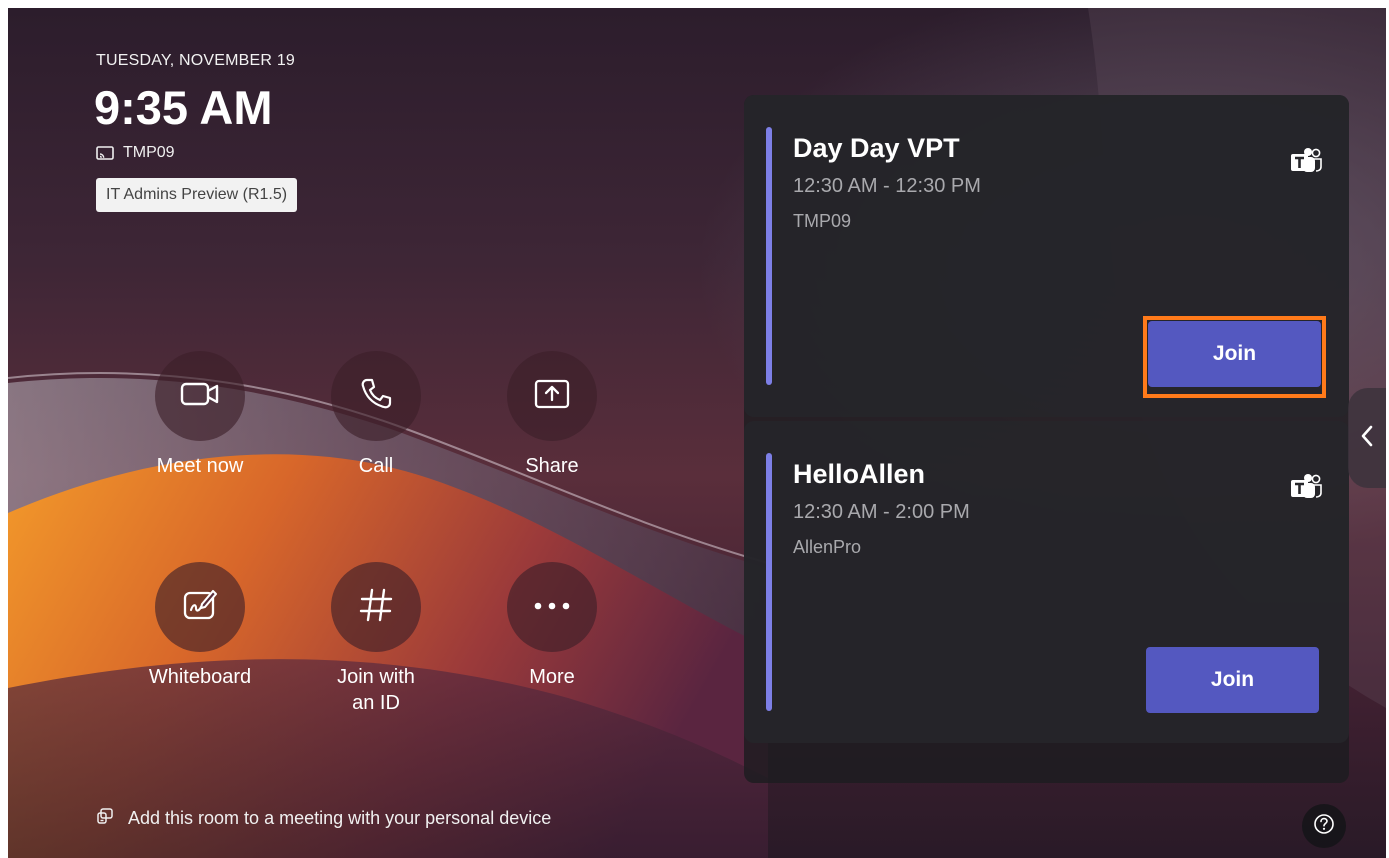 Image resolution: width=1389 pixels, height=858 pixels. Describe the element at coordinates (1232, 680) in the screenshot. I see `join-button: Join` at that location.